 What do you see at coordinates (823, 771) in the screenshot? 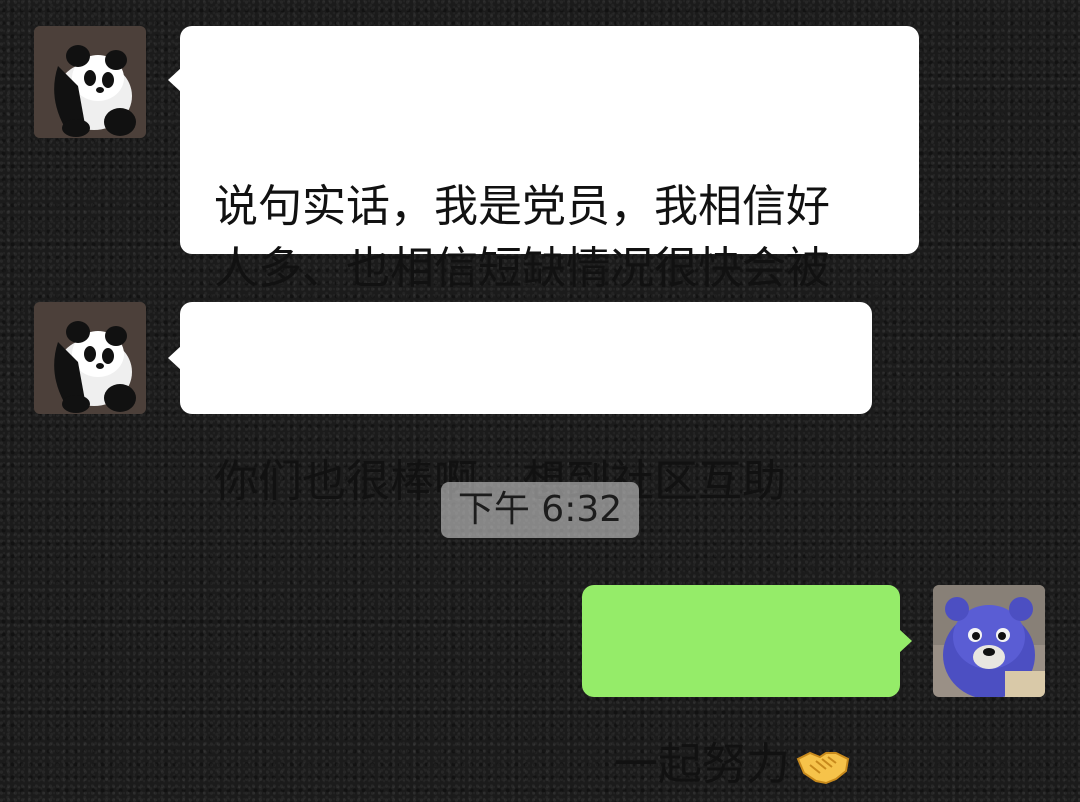
I see `handshake-icon` at bounding box center [823, 771].